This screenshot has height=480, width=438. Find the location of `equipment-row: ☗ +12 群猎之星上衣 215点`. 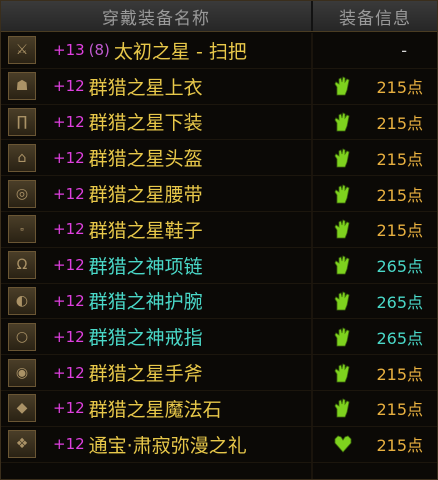

equipment-row: ☗ +12 群猎之星上衣 215点 is located at coordinates (219, 87).